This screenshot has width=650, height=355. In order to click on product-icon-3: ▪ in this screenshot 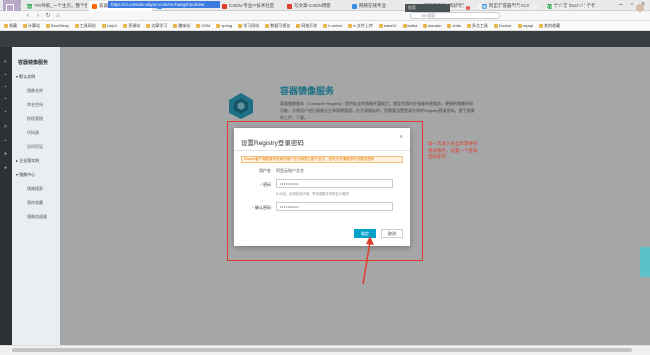, I will do `click(5, 99)`.